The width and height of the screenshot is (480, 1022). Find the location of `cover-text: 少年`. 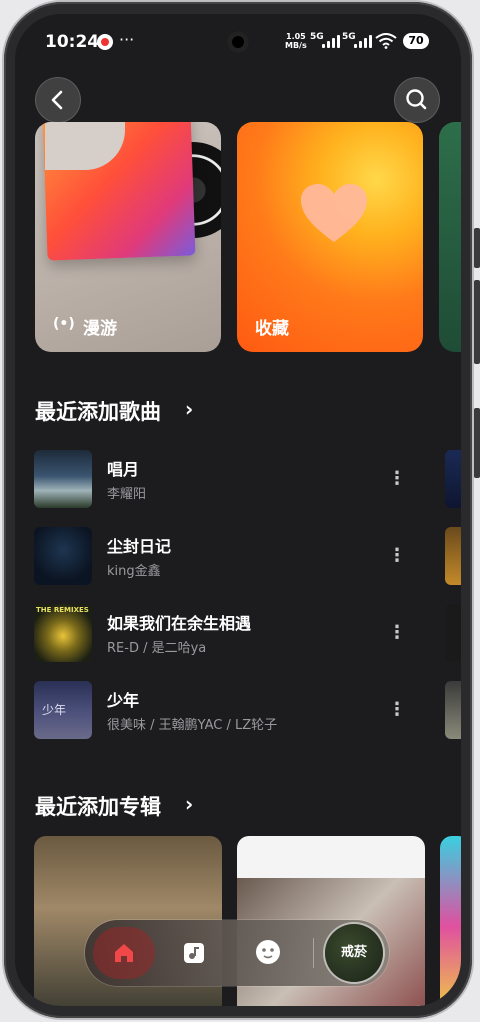

cover-text: 少年 is located at coordinates (54, 710).